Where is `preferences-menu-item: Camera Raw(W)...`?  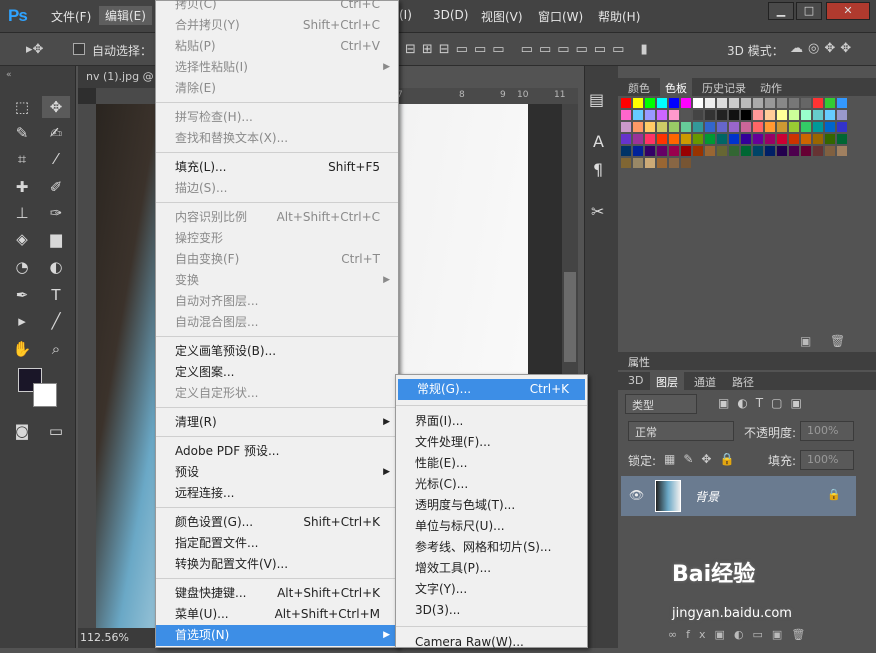 preferences-menu-item: Camera Raw(W)... is located at coordinates (491, 642).